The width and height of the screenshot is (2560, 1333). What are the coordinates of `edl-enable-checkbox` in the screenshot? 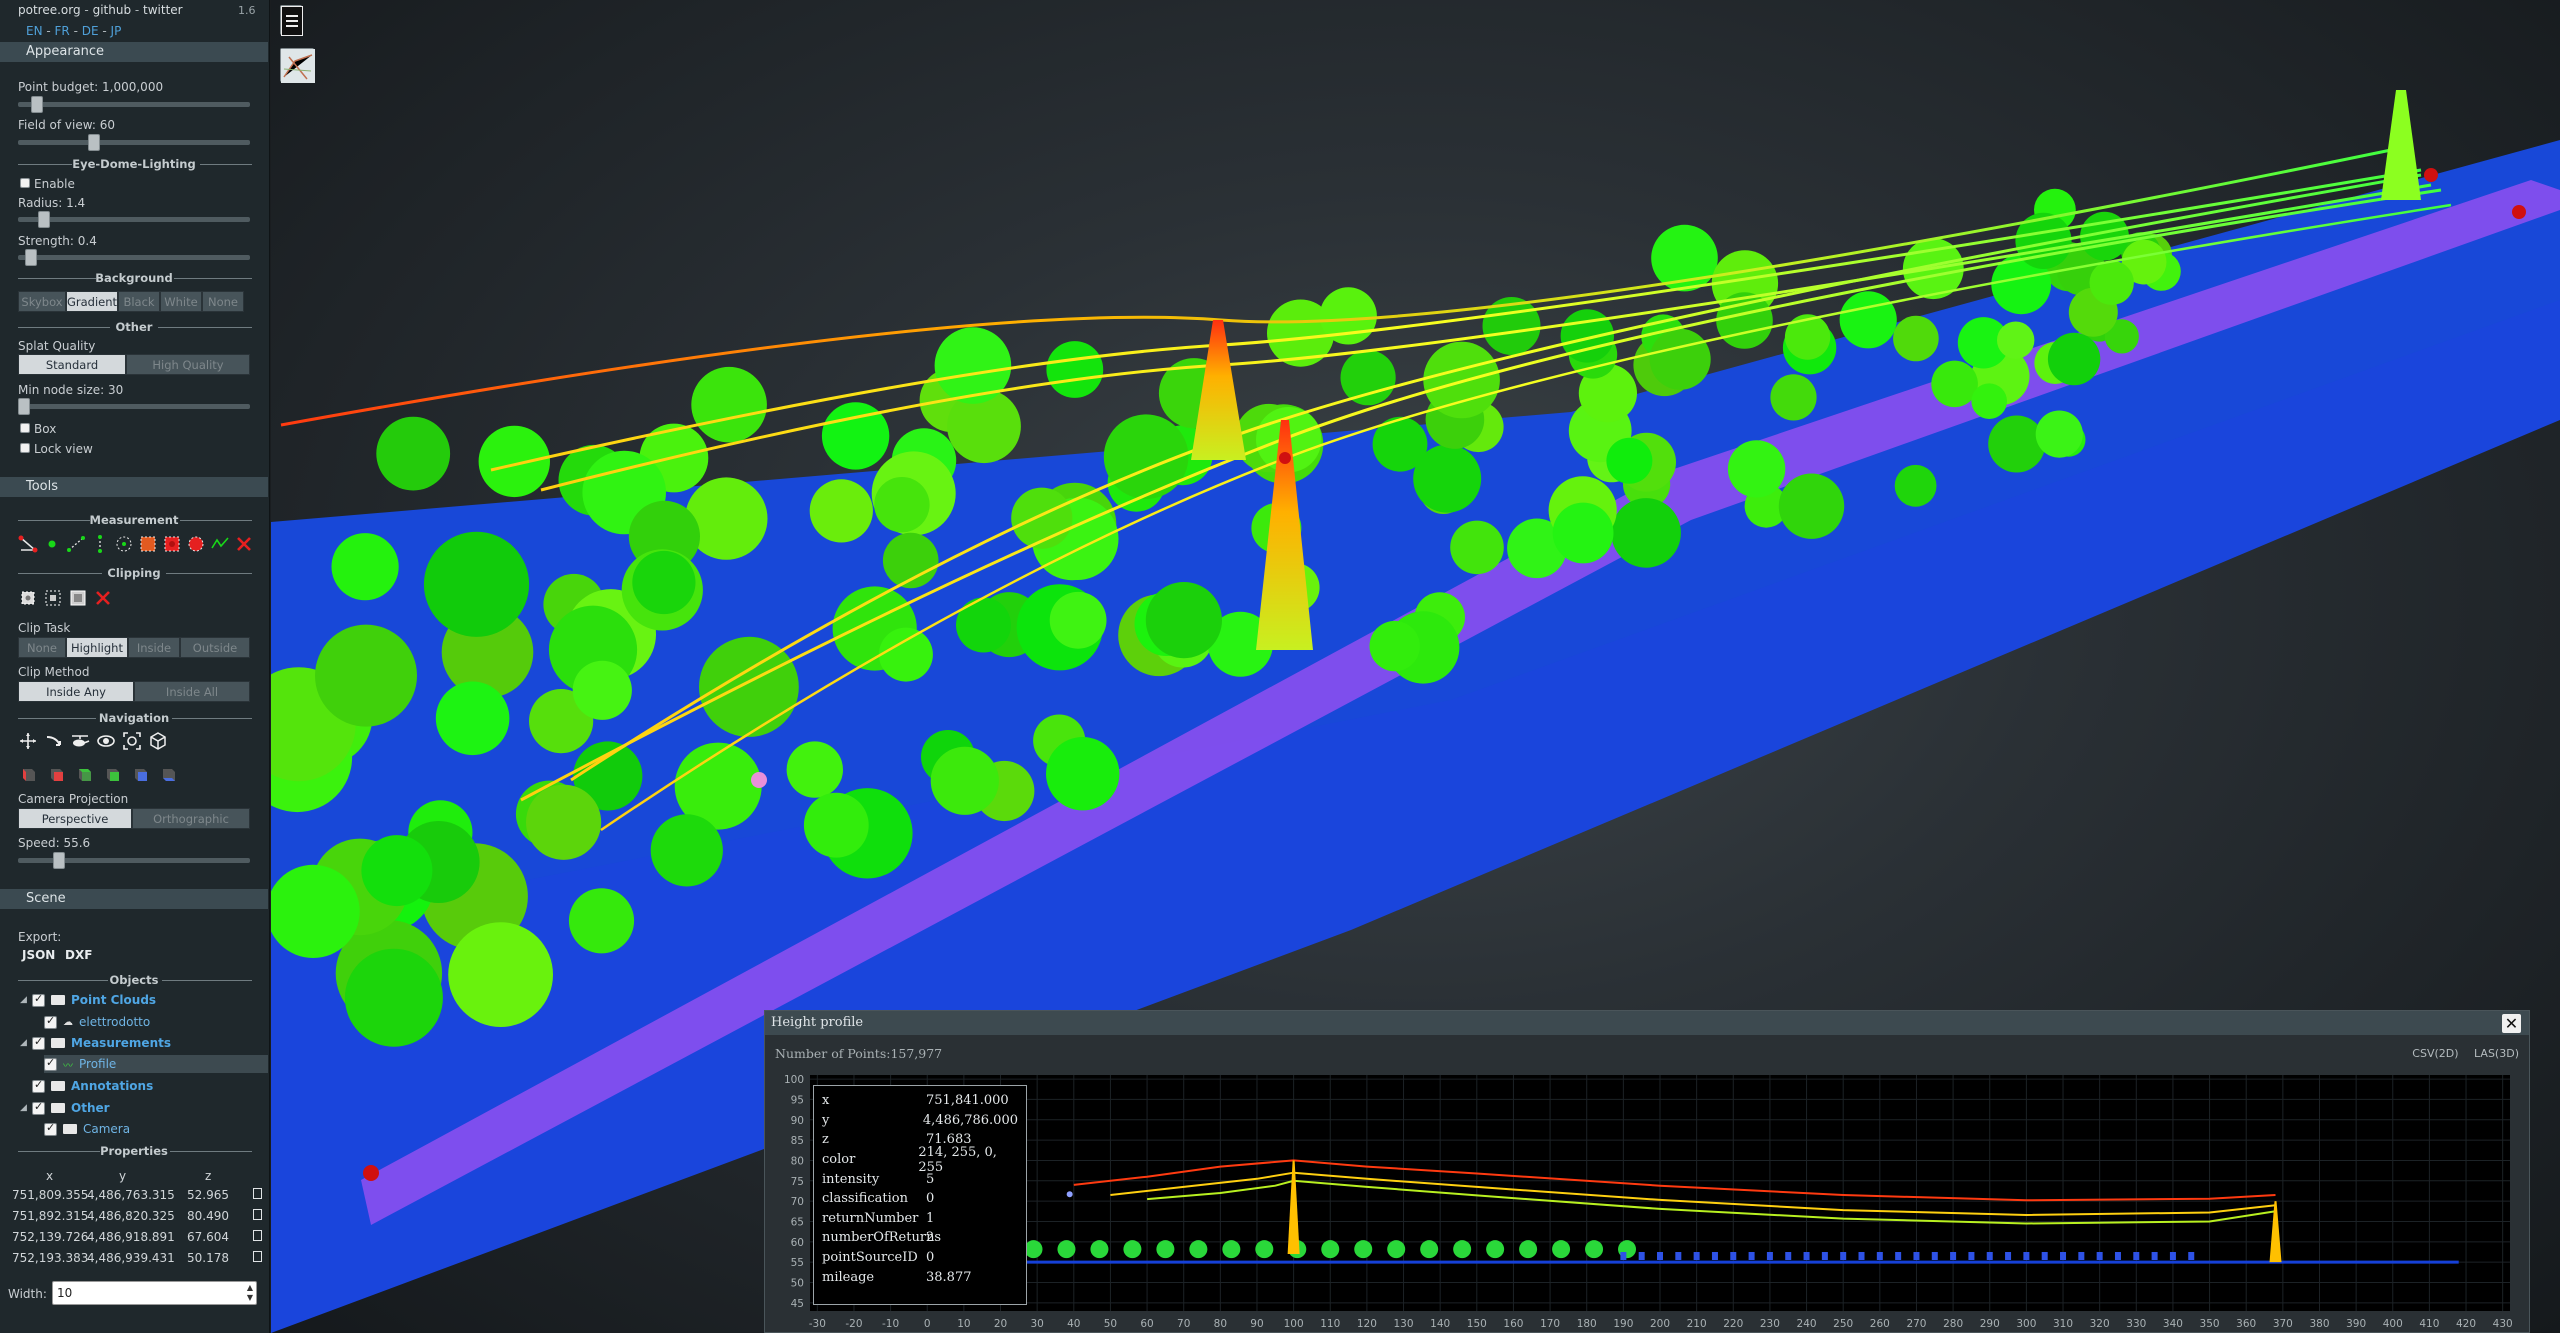 It's located at (25, 183).